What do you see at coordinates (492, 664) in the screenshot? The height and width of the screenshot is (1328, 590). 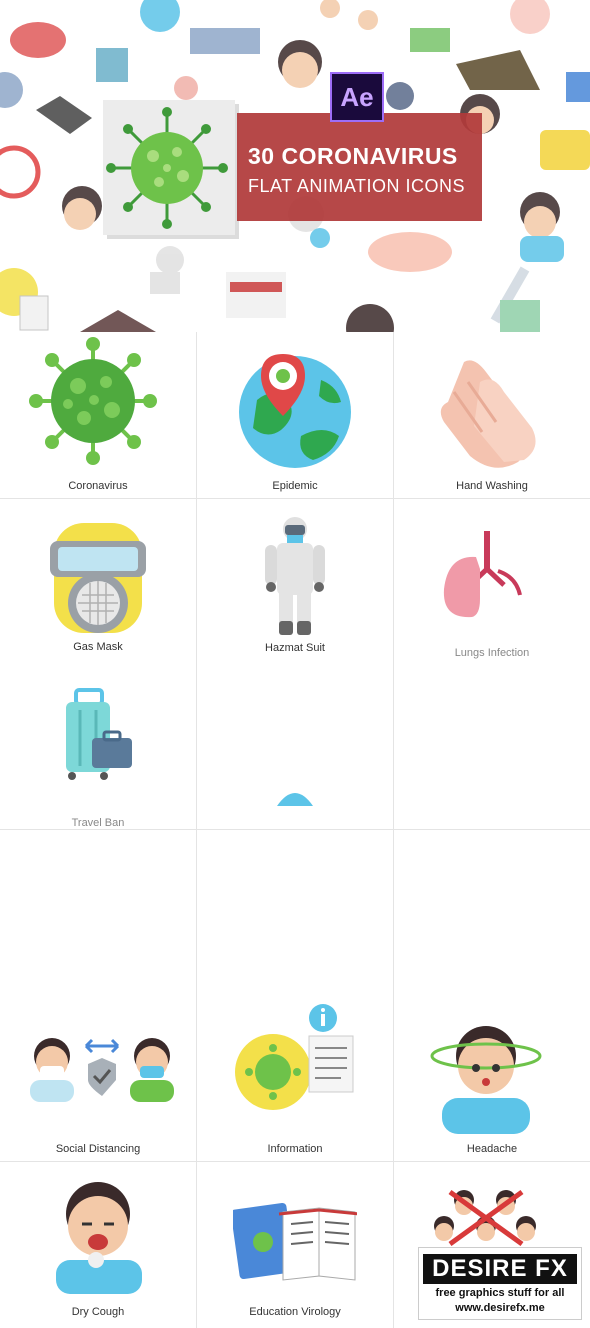 I see `icon-card-lungs-infection: Lungs Infection` at bounding box center [492, 664].